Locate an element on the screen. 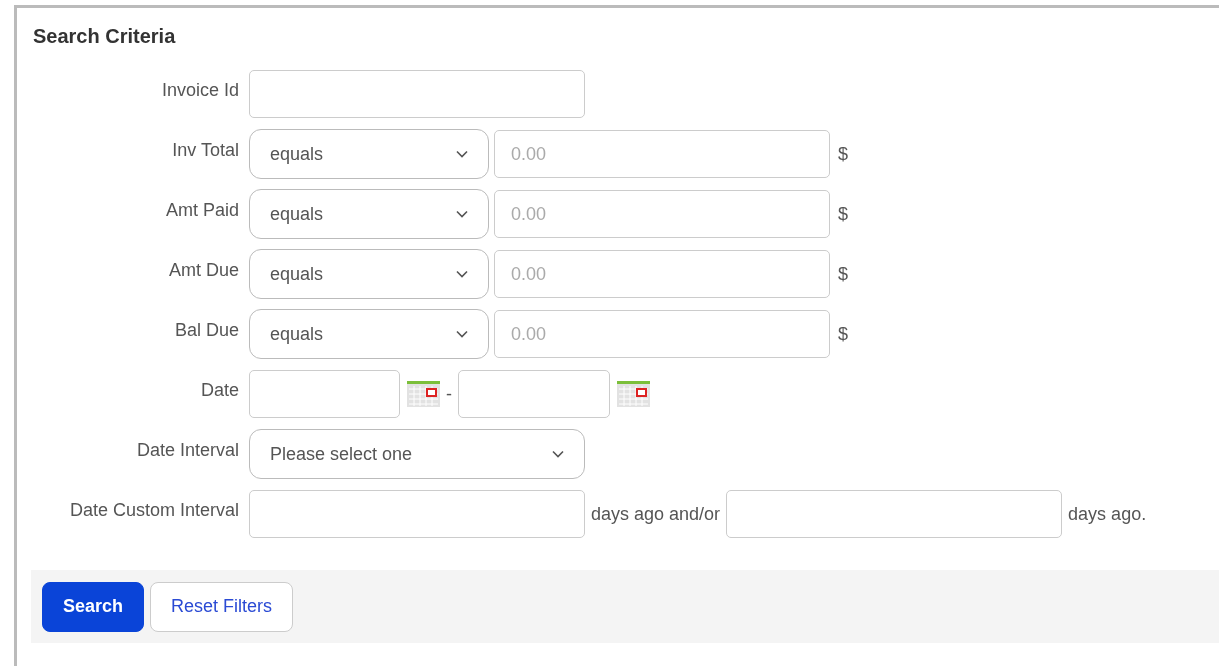  field-label: Amt Paid is located at coordinates (201, 210).